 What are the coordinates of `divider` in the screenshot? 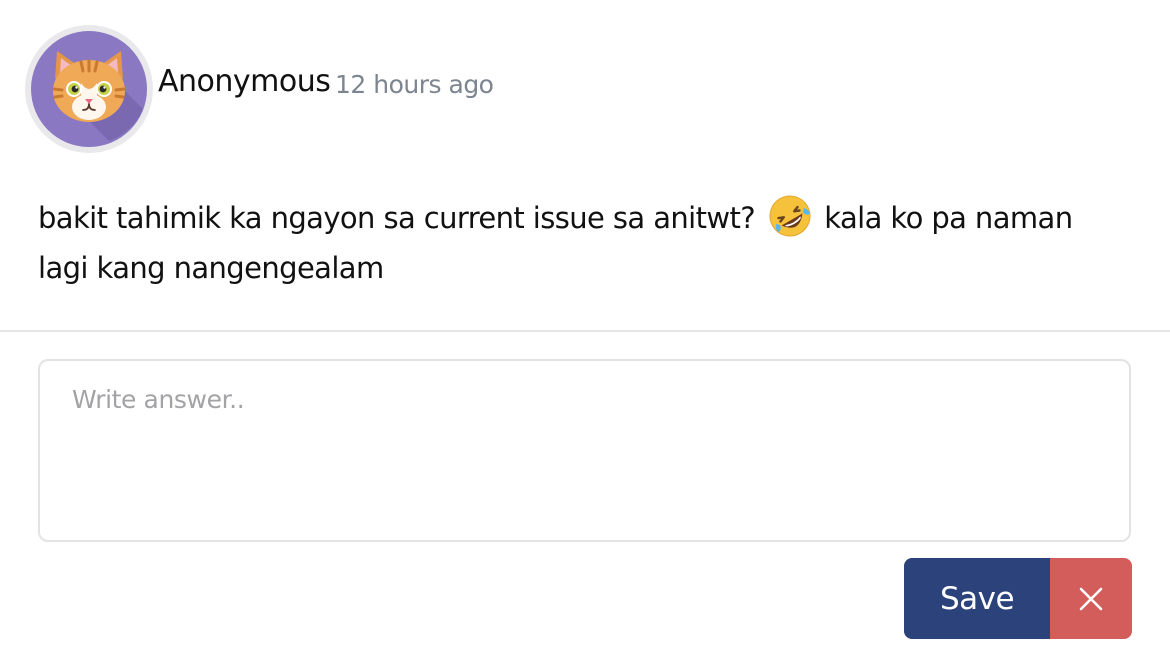 It's located at (585, 331).